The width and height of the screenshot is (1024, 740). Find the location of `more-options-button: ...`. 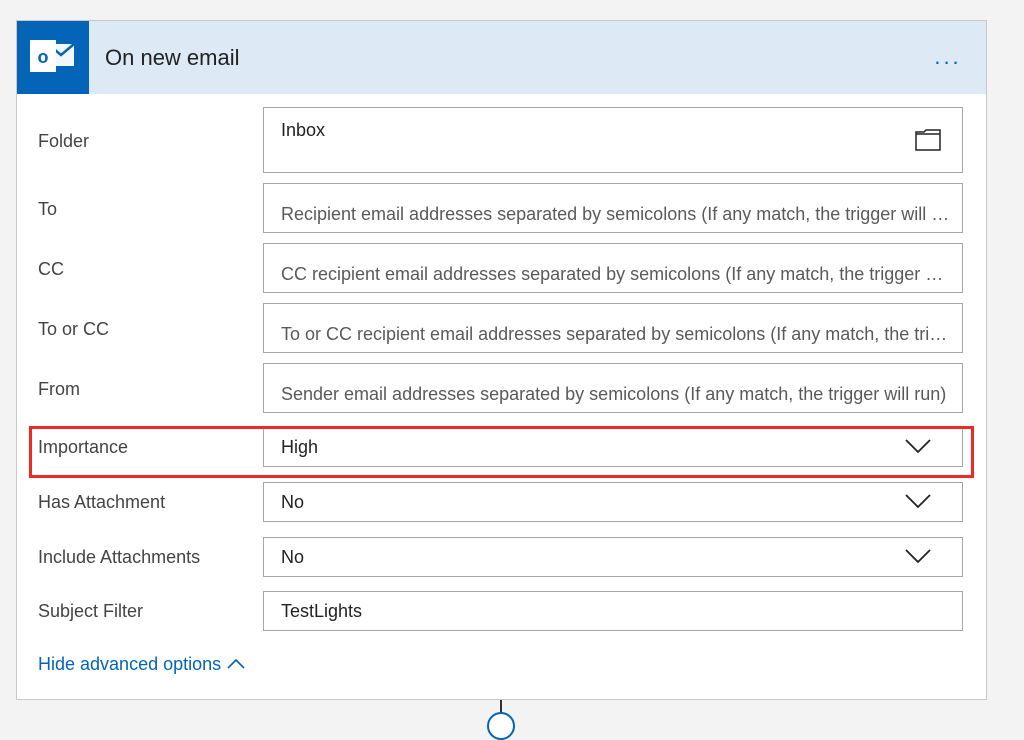

more-options-button: ... is located at coordinates (948, 57).